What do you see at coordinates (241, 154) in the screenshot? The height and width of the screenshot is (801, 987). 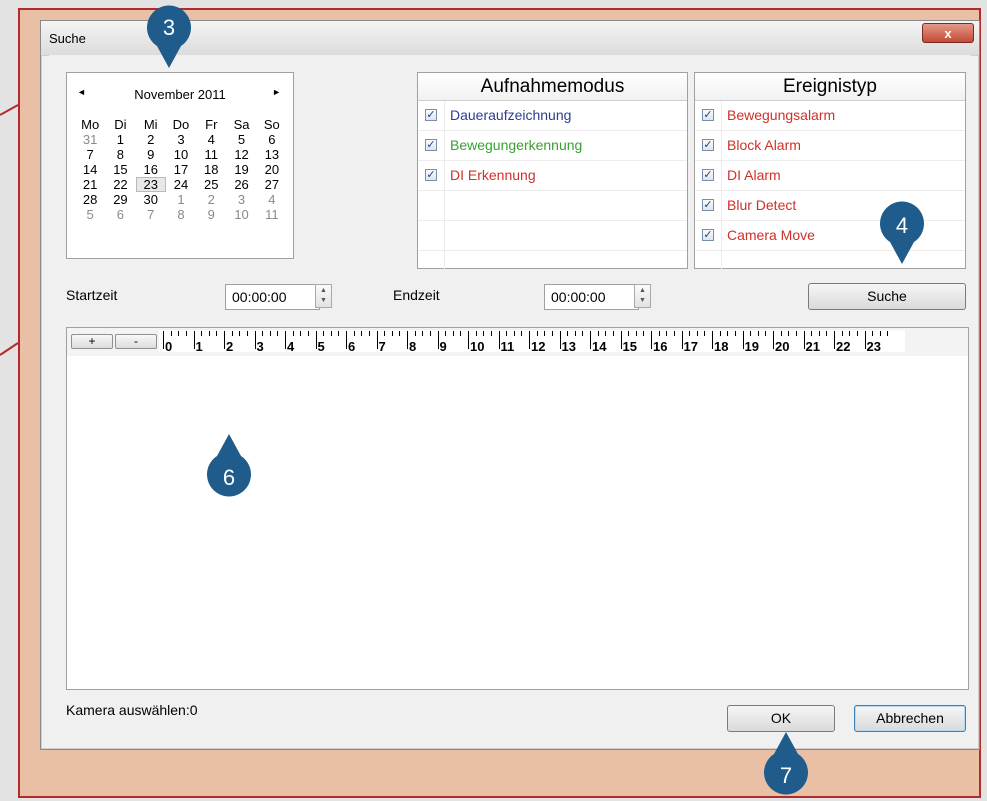 I see `calendar-day: 12` at bounding box center [241, 154].